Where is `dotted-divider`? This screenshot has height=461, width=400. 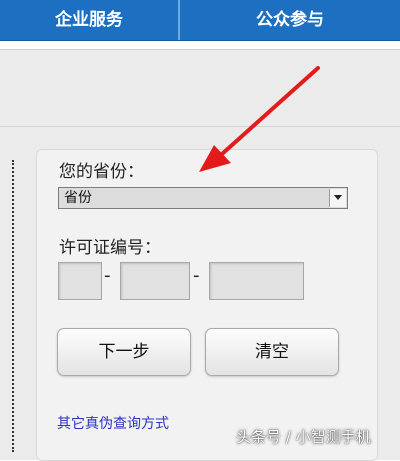
dotted-divider is located at coordinates (13, 306).